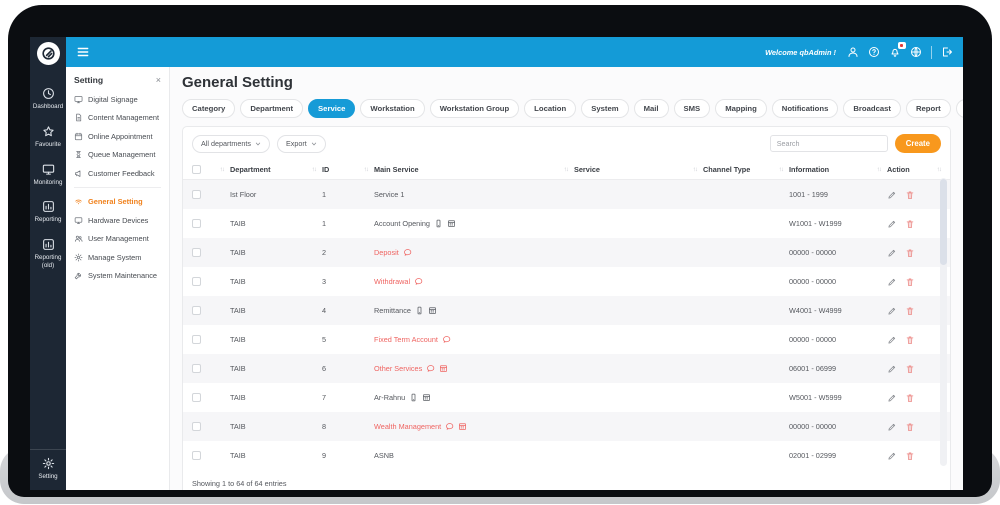  What do you see at coordinates (692, 108) in the screenshot?
I see `tab-sms: SMS` at bounding box center [692, 108].